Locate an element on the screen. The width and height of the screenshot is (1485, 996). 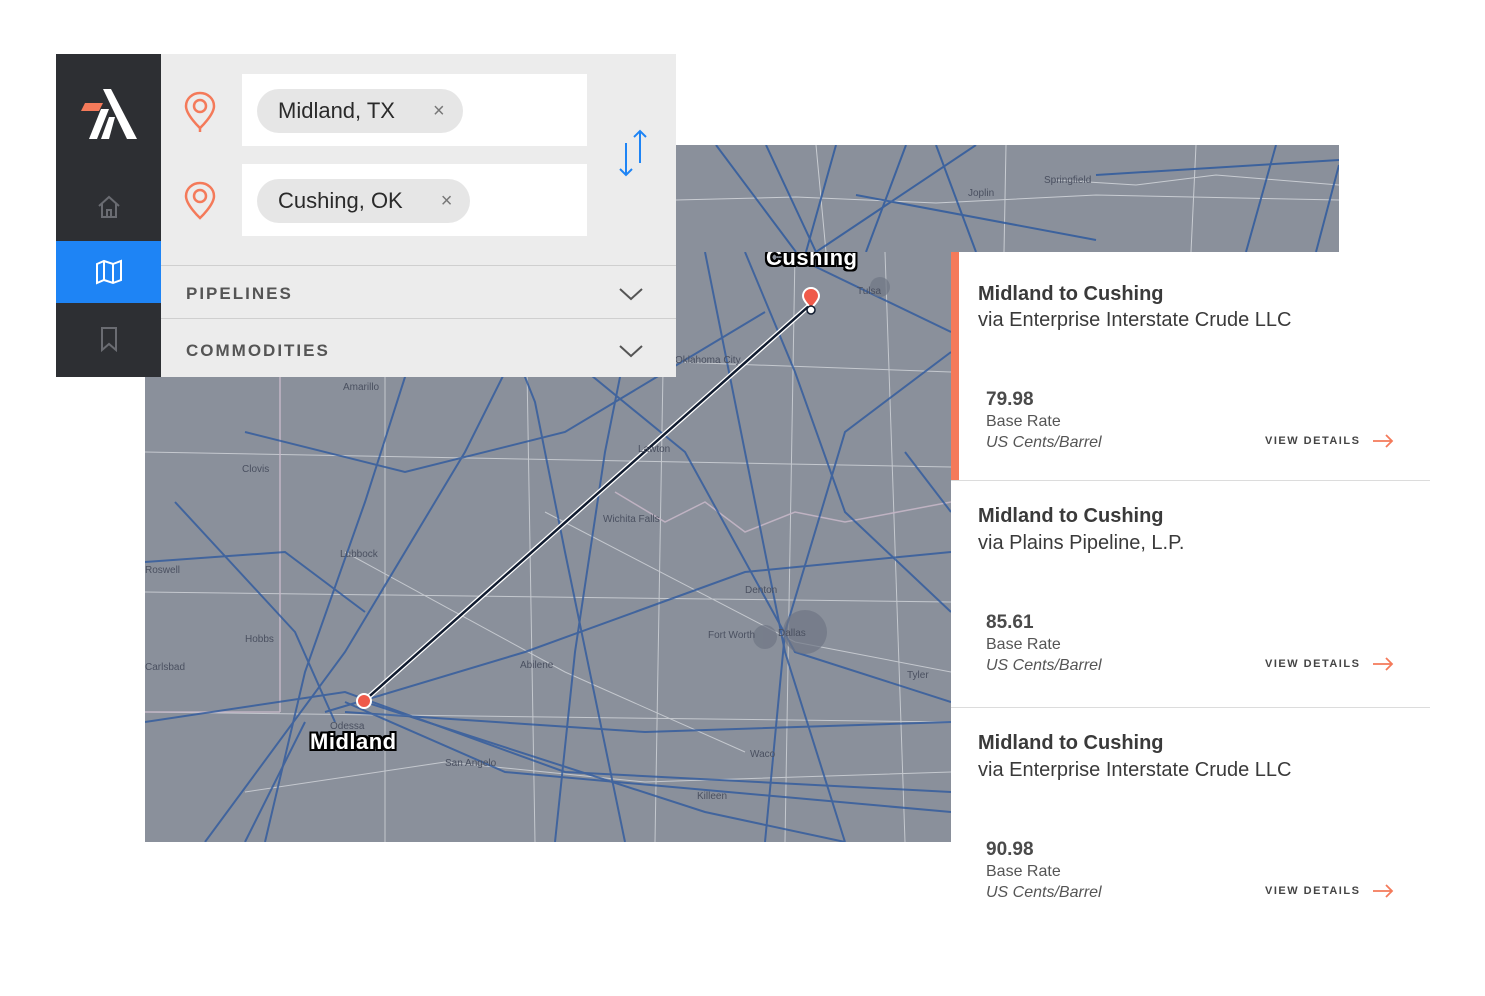
nav-item-home is located at coordinates (108, 207).